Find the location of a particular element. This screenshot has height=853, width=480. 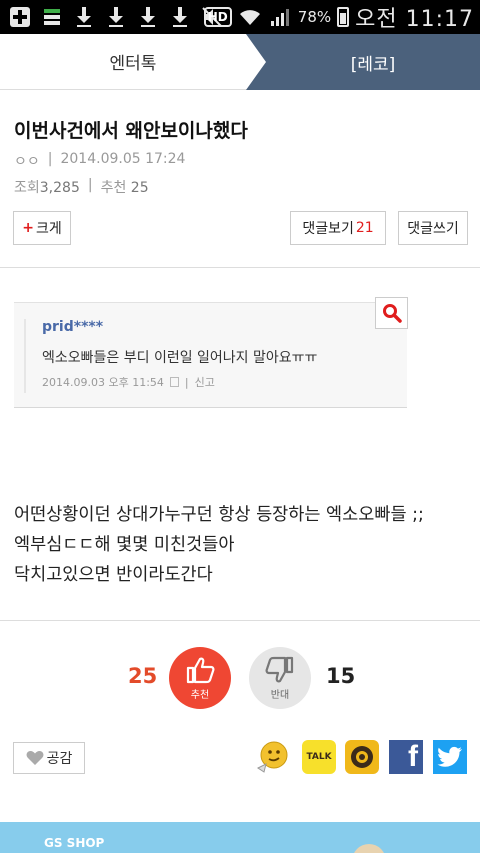

view-comments-button: 댓글보기 21 is located at coordinates (338, 228).